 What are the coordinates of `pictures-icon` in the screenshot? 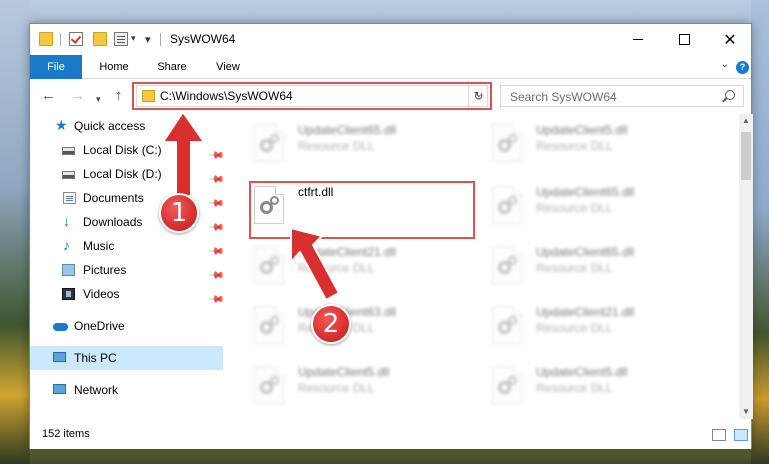 It's located at (68, 270).